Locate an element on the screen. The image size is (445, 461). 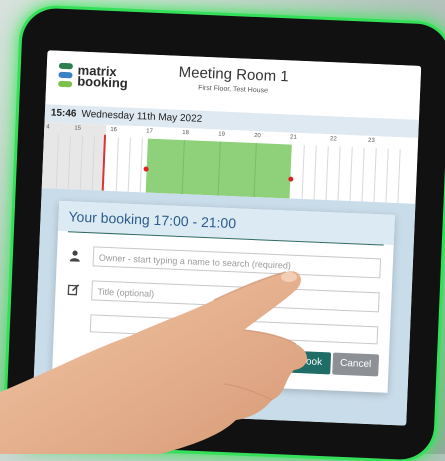
title-extra-row is located at coordinates (222, 329).